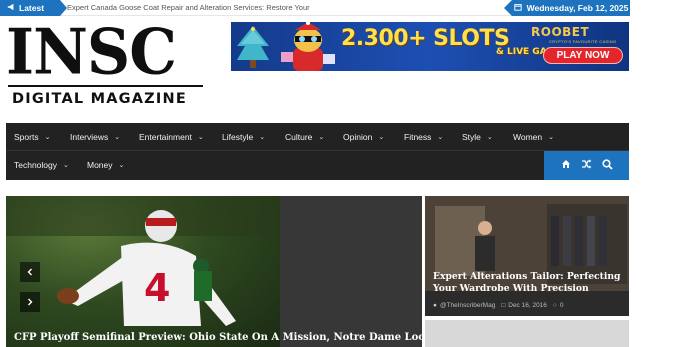 This screenshot has height=347, width=680. Describe the element at coordinates (554, 305) in the screenshot. I see `comment-icon: ○` at that location.